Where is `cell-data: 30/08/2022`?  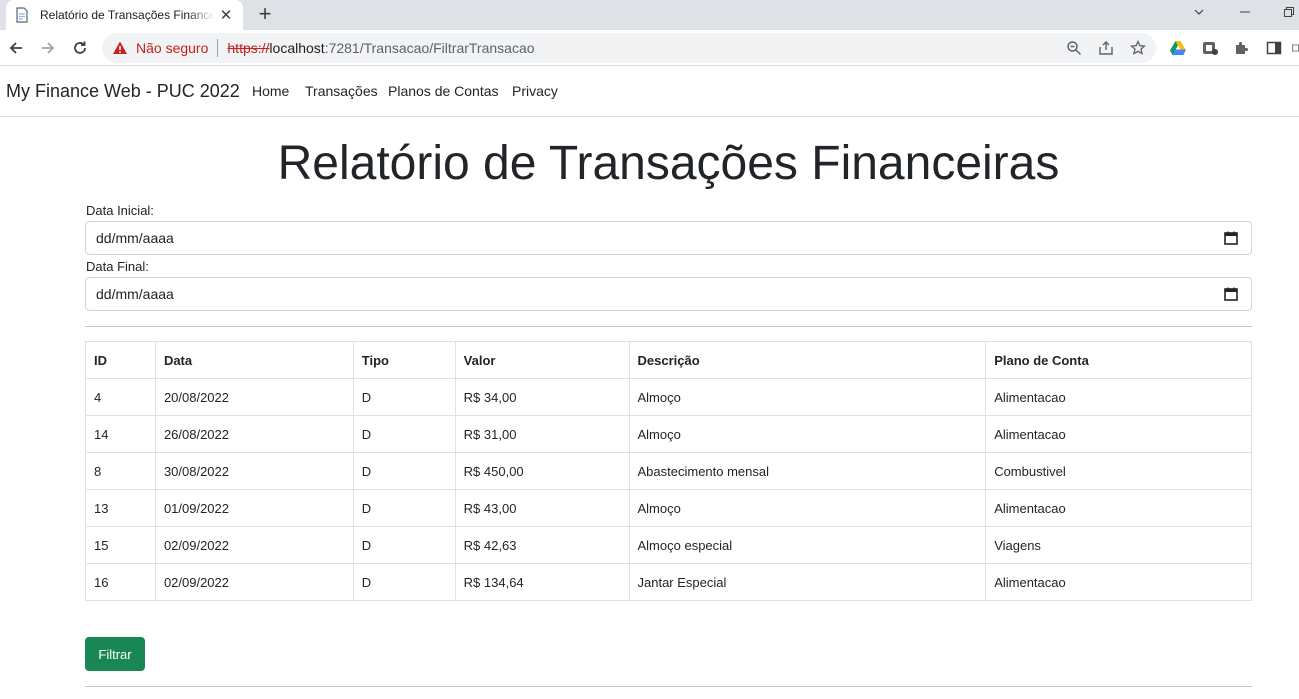 cell-data: 30/08/2022 is located at coordinates (254, 471).